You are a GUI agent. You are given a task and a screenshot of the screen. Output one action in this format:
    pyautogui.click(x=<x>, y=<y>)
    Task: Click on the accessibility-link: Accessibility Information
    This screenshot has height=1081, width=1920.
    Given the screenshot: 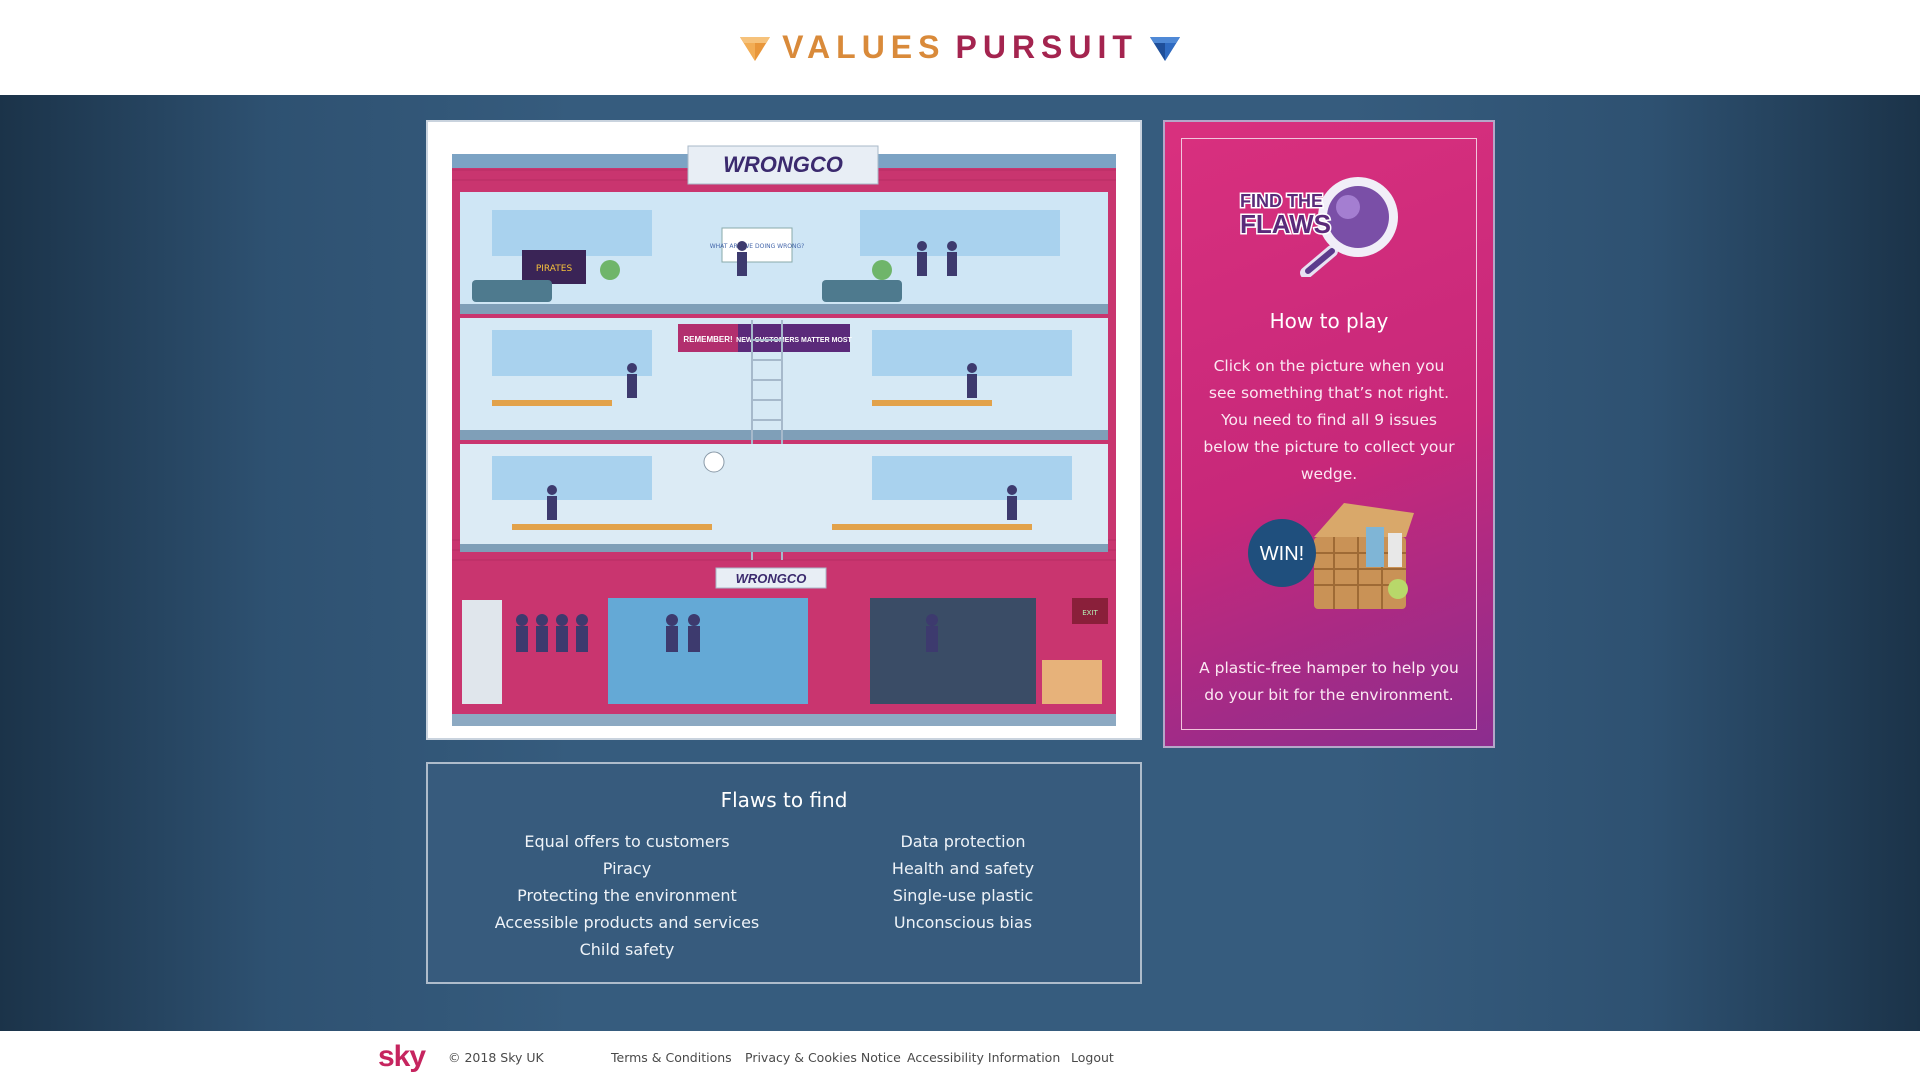 What is the action you would take?
    pyautogui.click(x=983, y=1057)
    